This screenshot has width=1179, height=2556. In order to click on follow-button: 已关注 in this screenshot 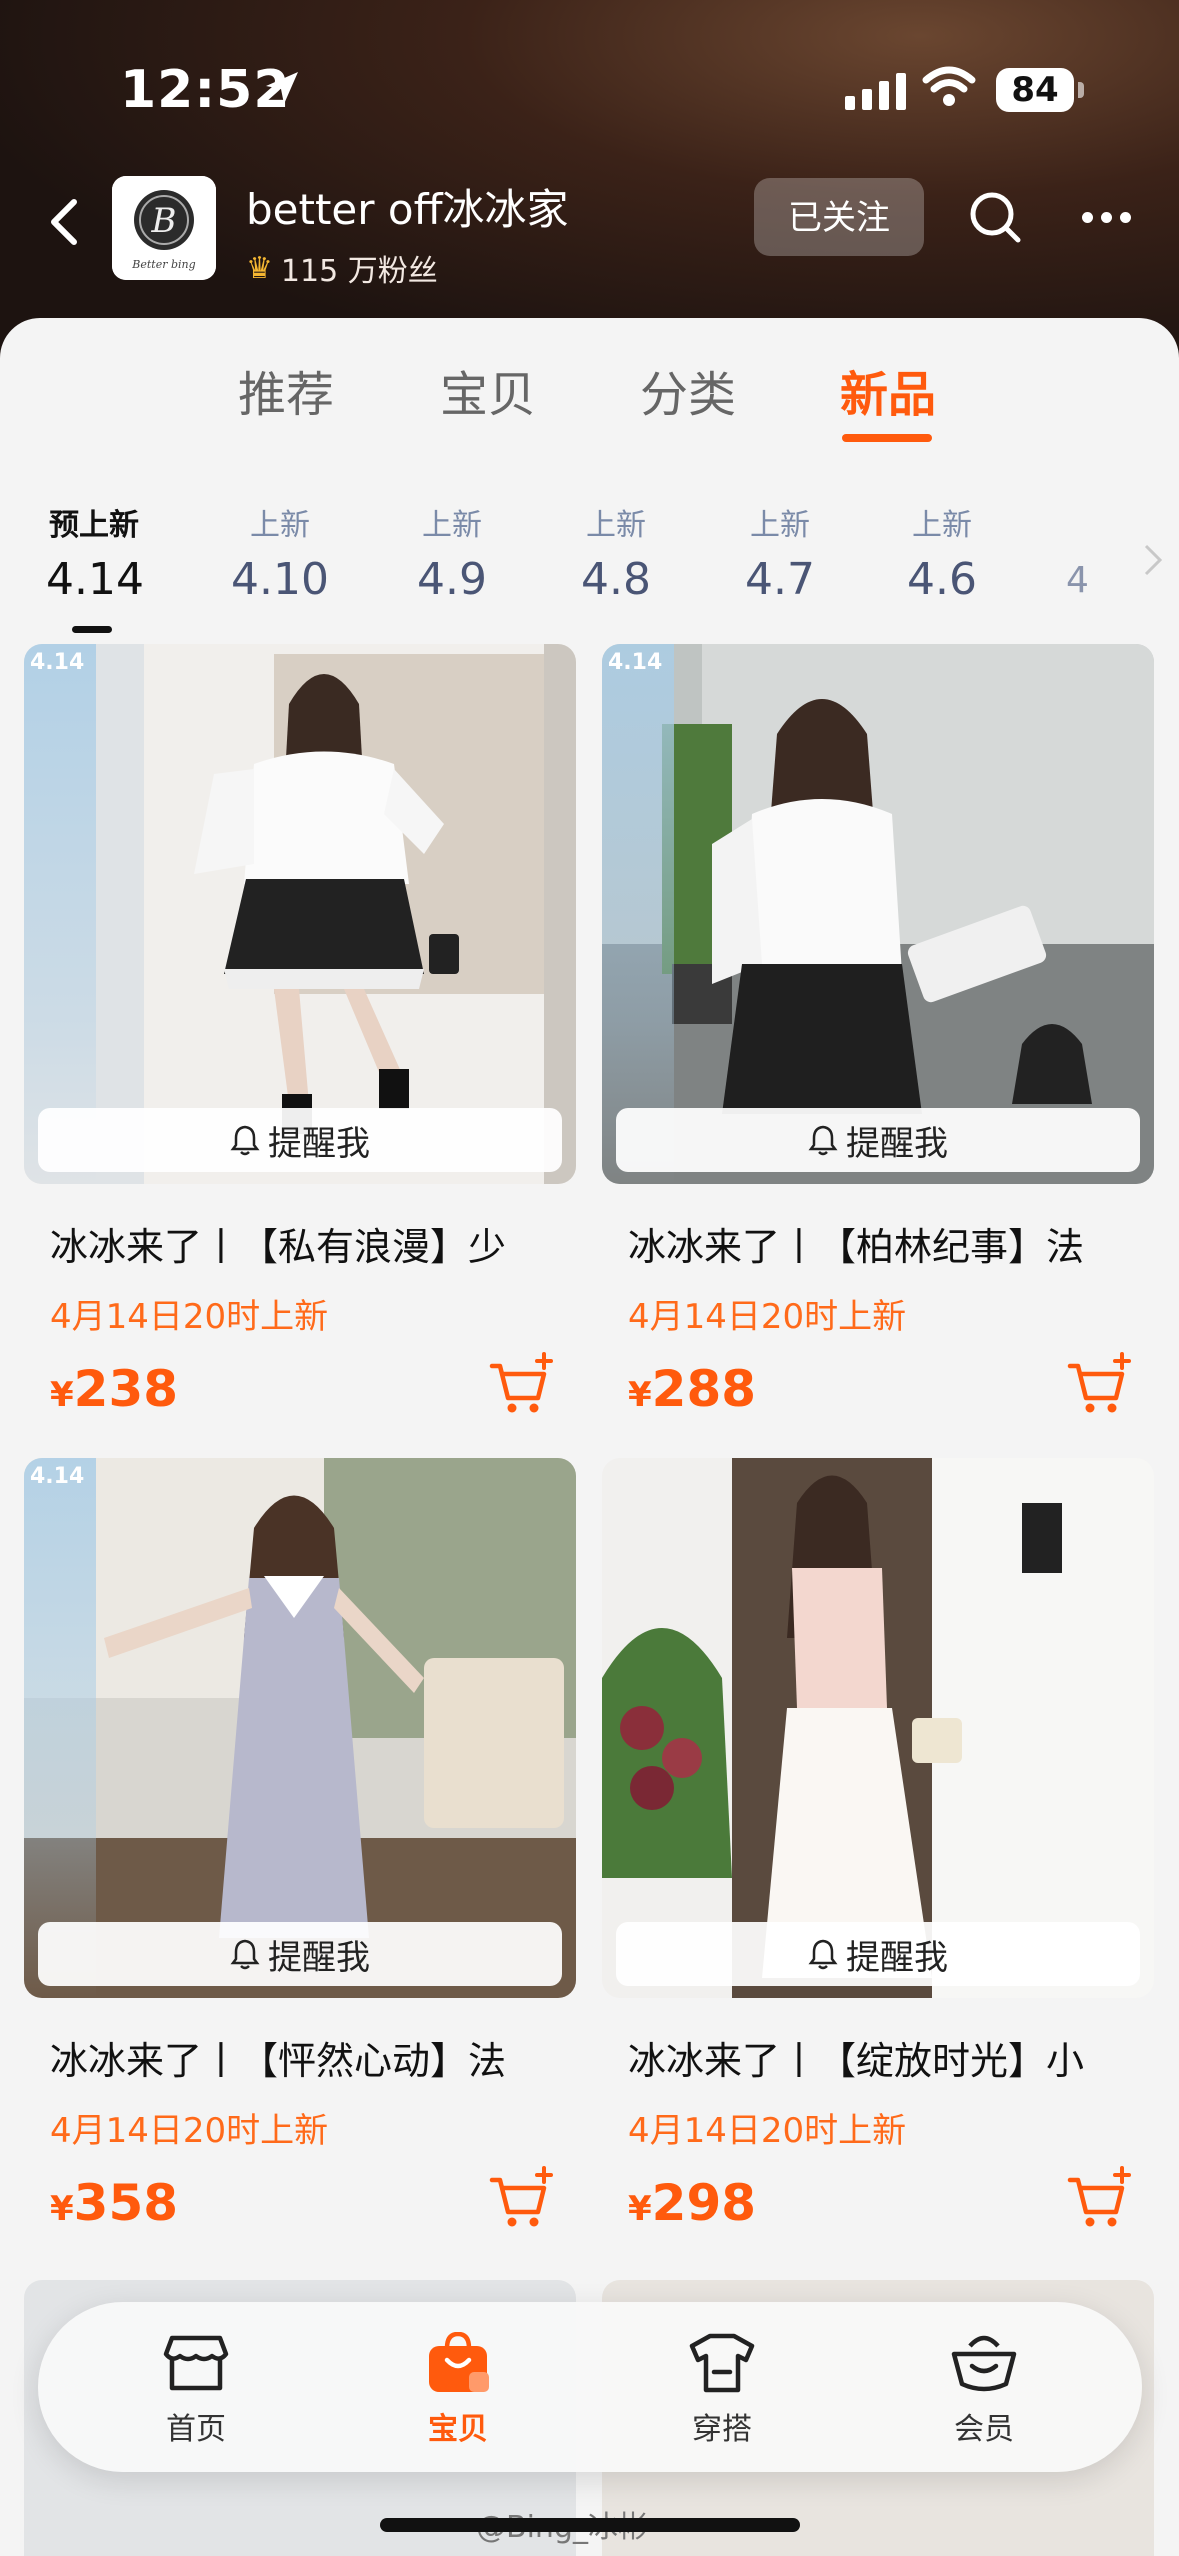, I will do `click(839, 217)`.